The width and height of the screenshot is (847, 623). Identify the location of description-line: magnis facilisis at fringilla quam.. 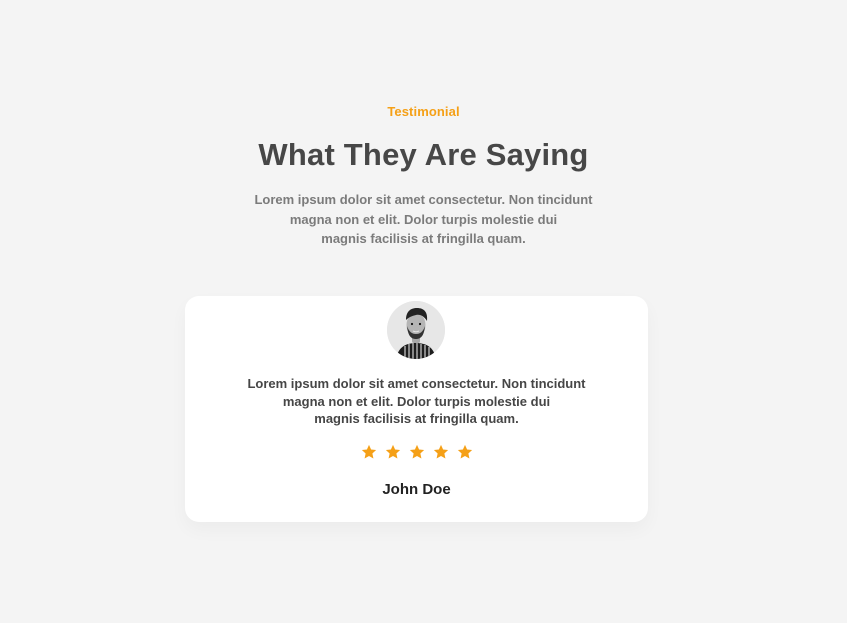
(423, 238).